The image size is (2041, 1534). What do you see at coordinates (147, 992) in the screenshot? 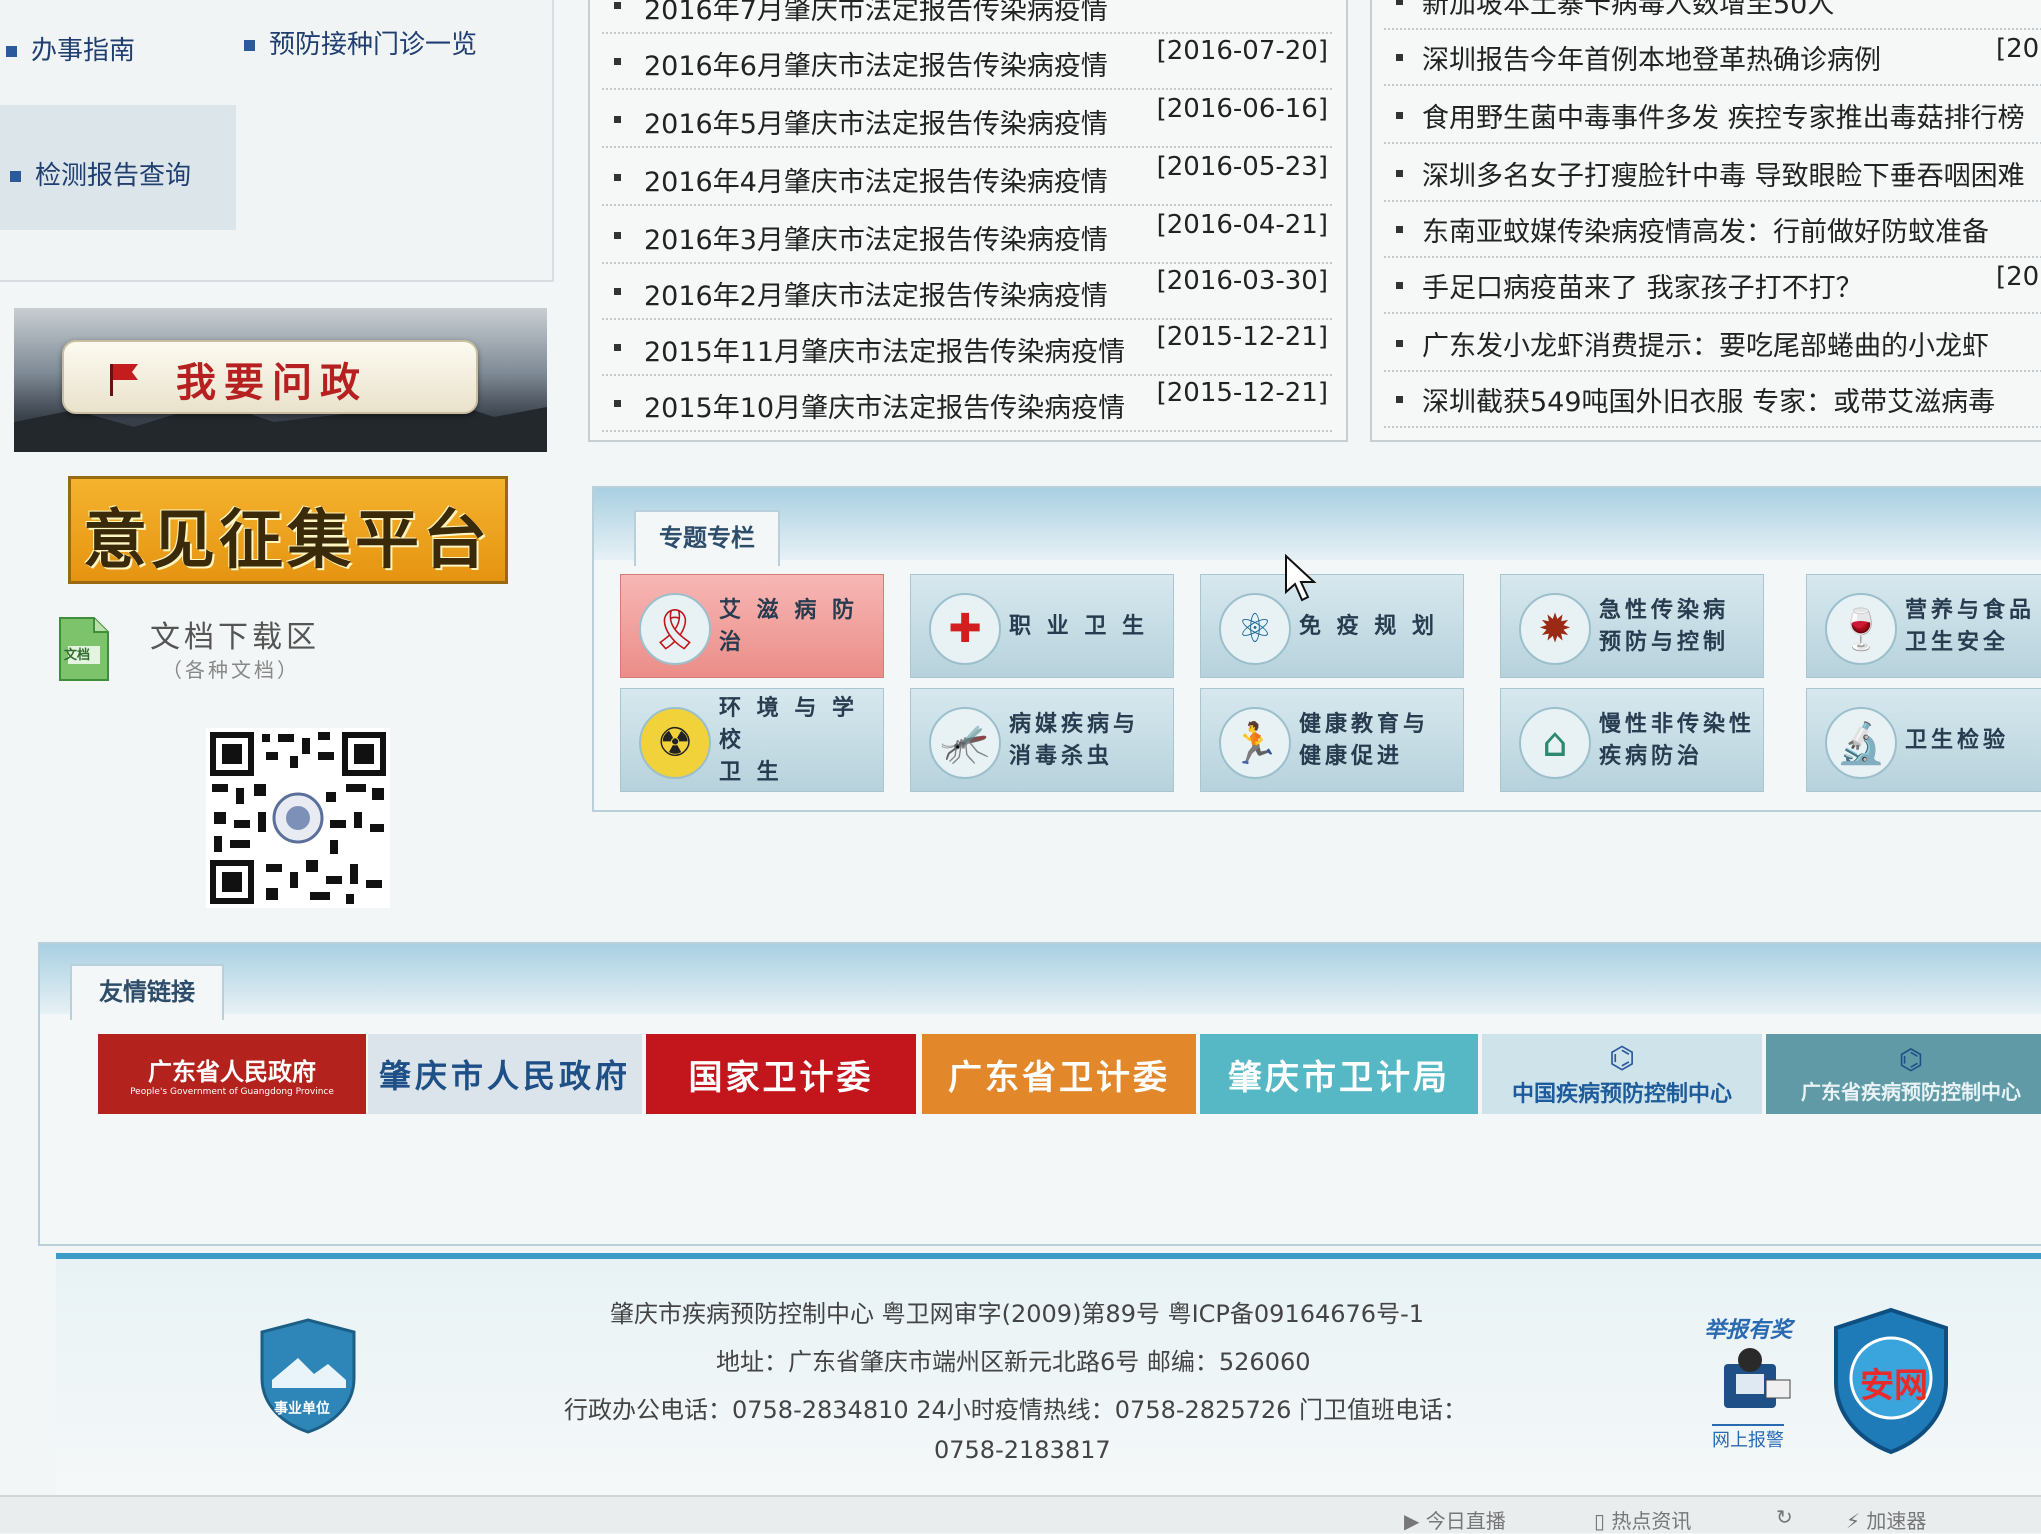
I see `links-tab: 友情链接` at bounding box center [147, 992].